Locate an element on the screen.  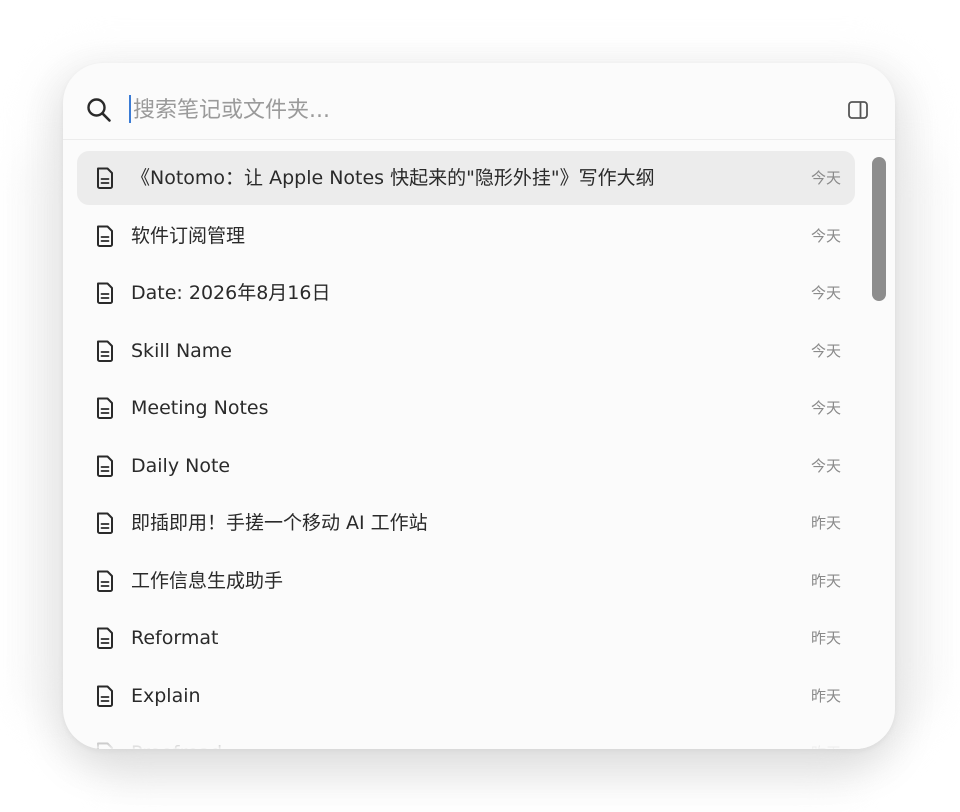
search-bar is located at coordinates (479, 101).